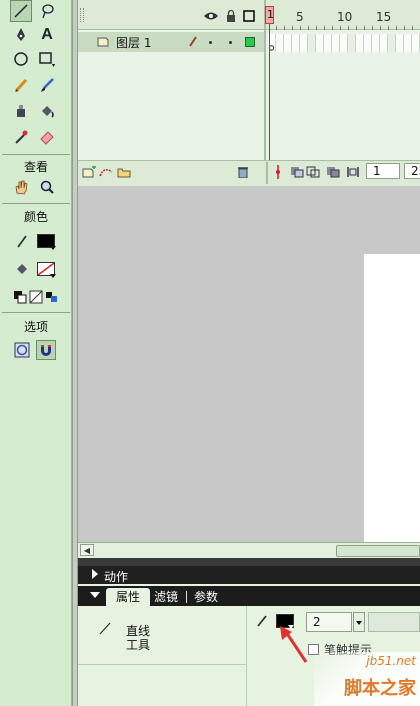 The height and width of the screenshot is (706, 420). Describe the element at coordinates (249, 16) in the screenshot. I see `outline-square-icon` at that location.